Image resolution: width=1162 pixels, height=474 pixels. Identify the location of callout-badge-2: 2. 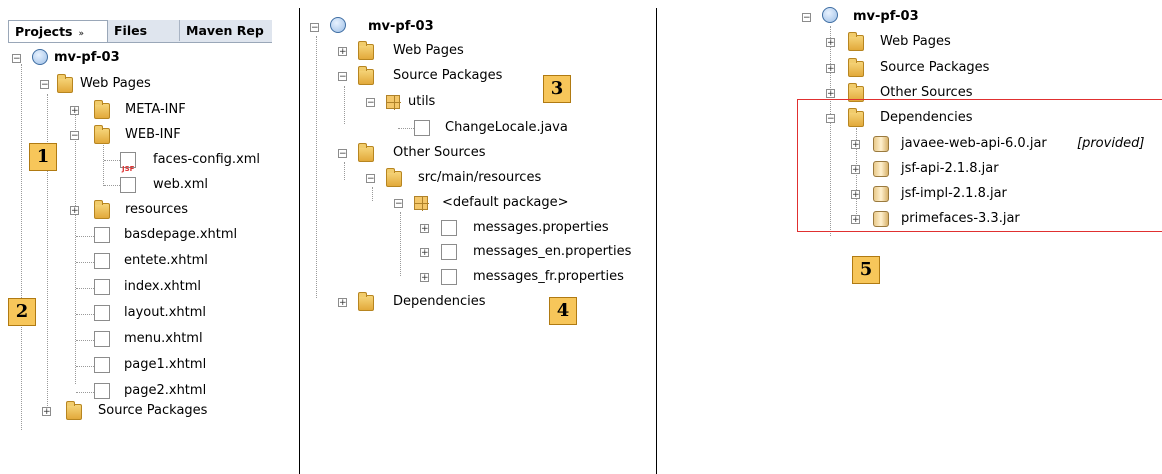
(22, 312).